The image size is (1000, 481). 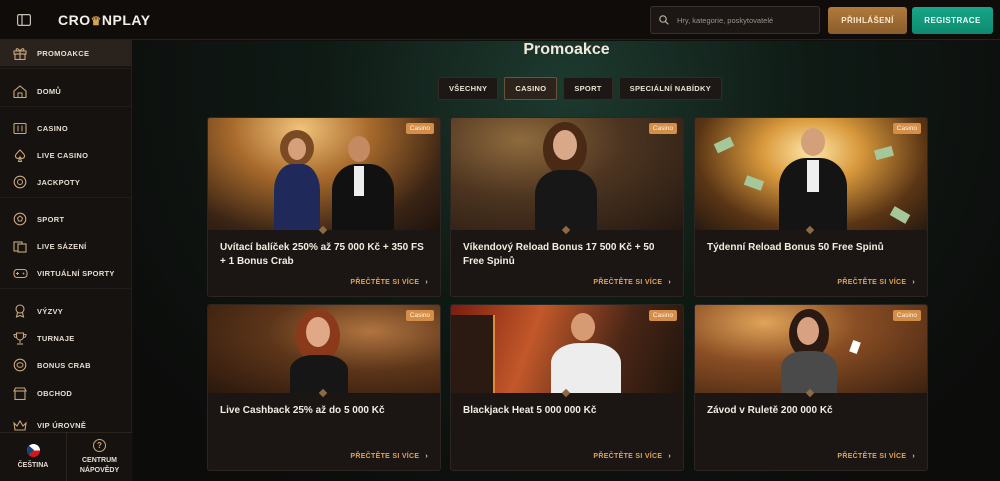 I want to click on sidebar-item-promoakce: PROMOAKCE, so click(x=66, y=53).